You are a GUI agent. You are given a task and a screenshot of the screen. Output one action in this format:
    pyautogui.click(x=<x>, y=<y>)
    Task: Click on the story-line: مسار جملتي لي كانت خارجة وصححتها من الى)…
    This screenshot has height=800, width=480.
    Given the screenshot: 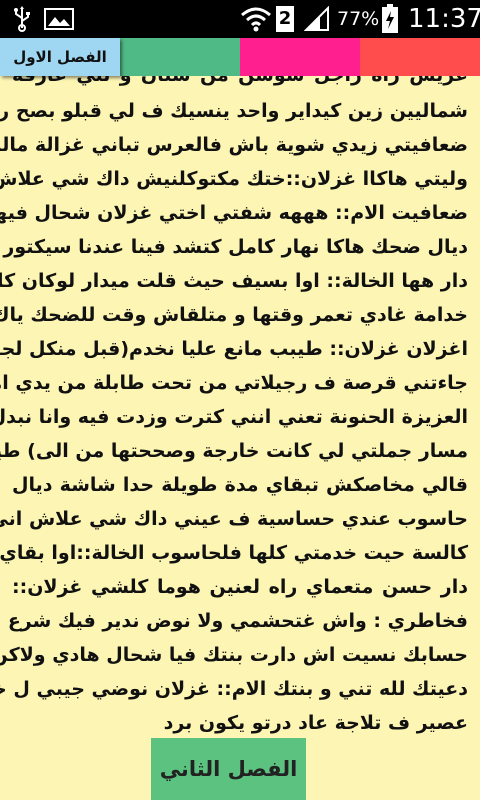 What is the action you would take?
    pyautogui.click(x=234, y=451)
    